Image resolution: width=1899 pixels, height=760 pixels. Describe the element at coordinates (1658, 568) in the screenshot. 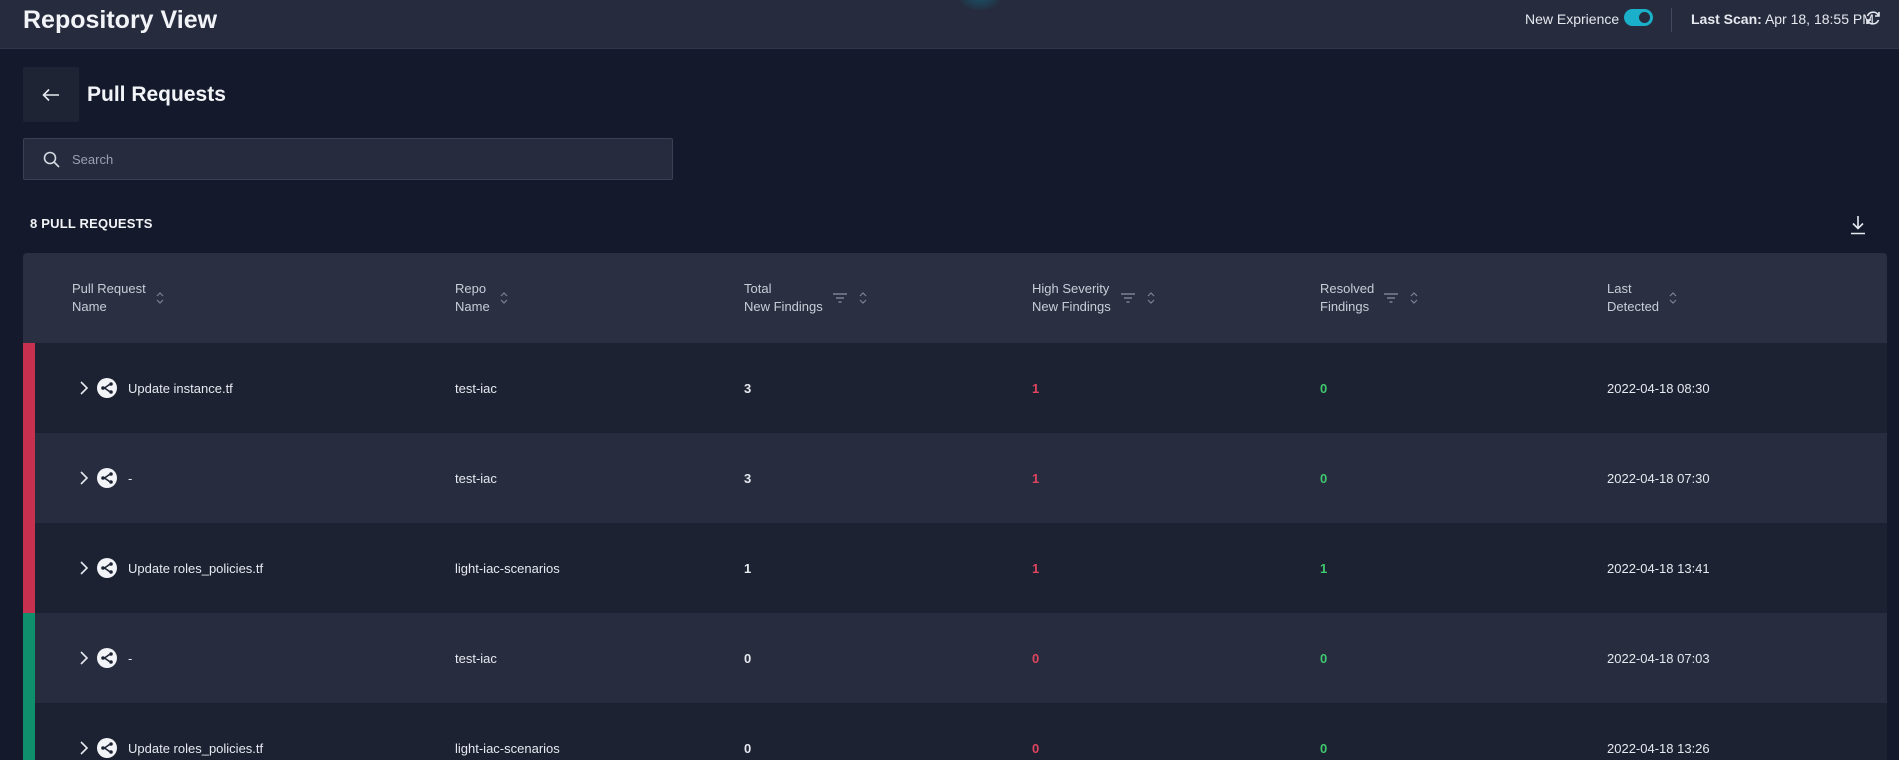

I see `last-detected: 2022-04-18 13:41` at that location.